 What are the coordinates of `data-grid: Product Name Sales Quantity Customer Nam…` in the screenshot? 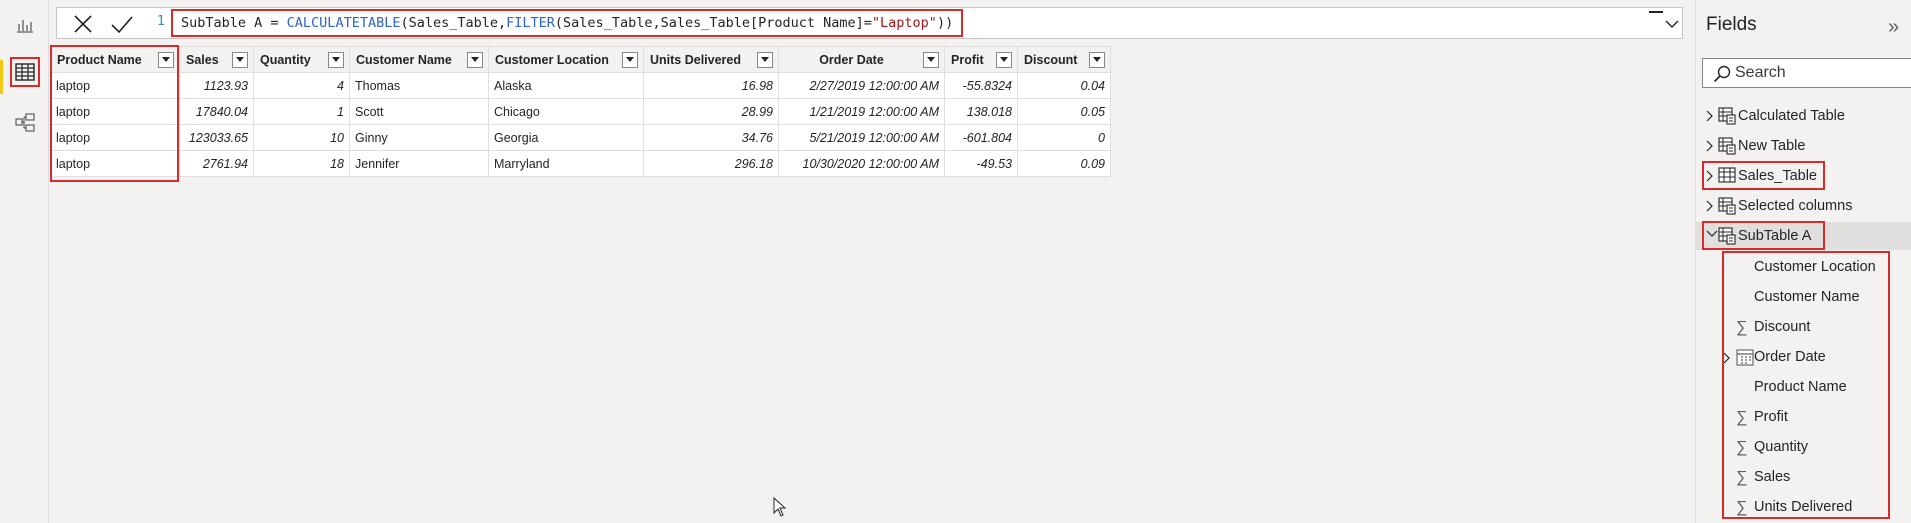 It's located at (580, 111).